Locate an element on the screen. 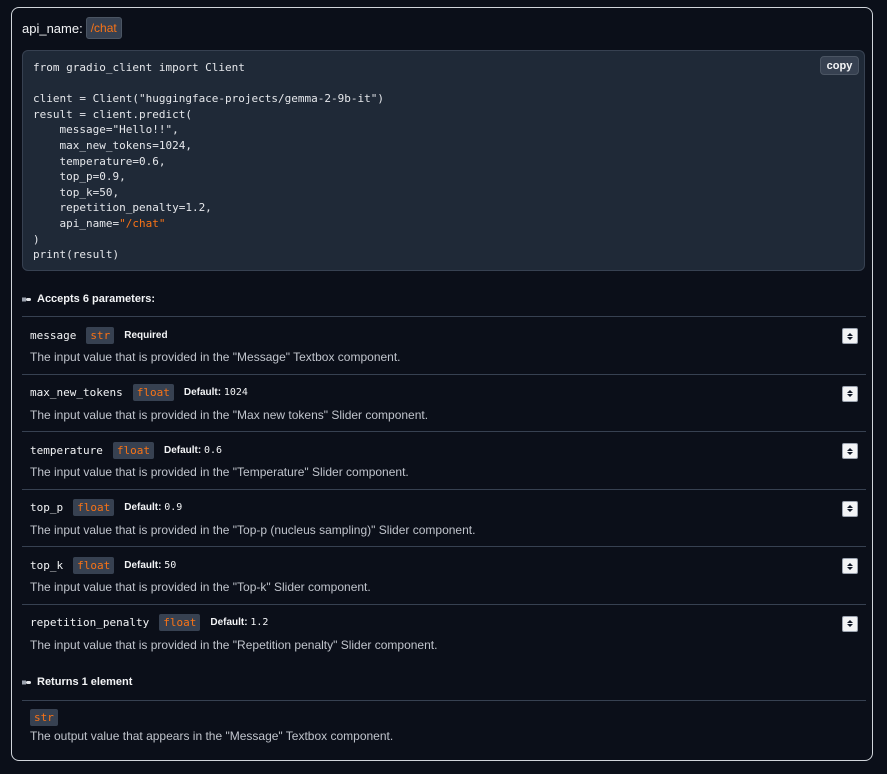  copy-button: copy is located at coordinates (839, 65).